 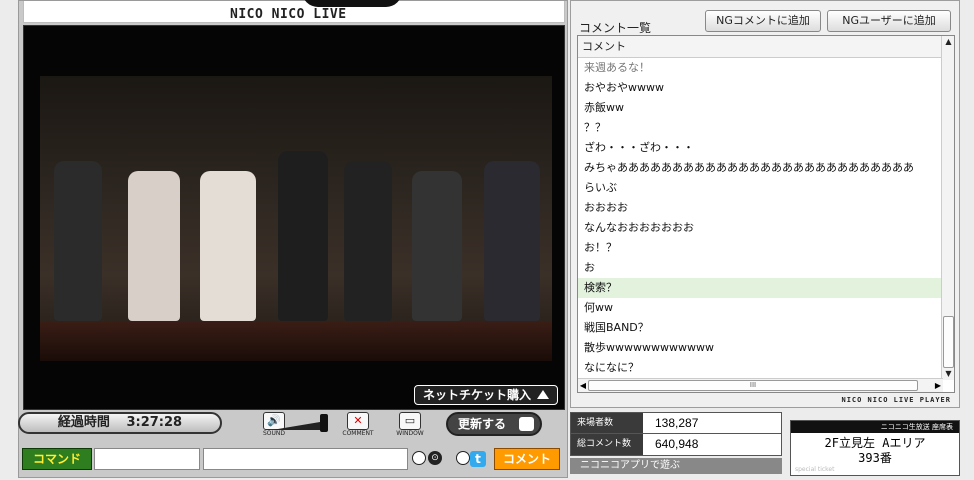 I want to click on window-icon: ▭, so click(x=410, y=421).